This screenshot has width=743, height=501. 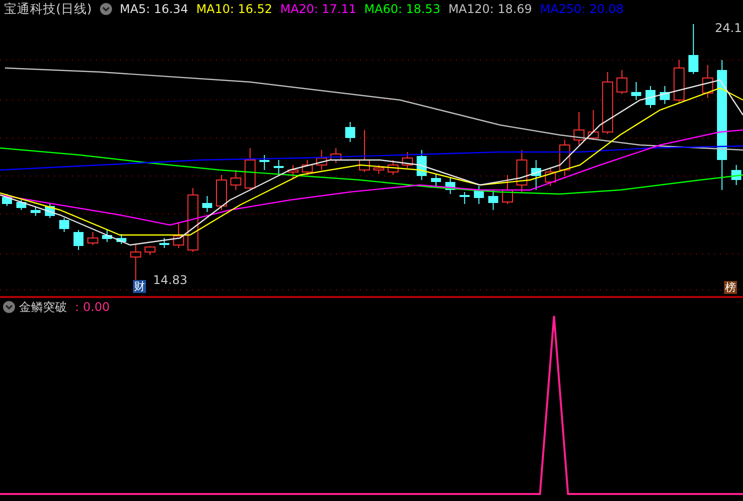 I want to click on indicator-value: MA5: 16.34, so click(x=154, y=9).